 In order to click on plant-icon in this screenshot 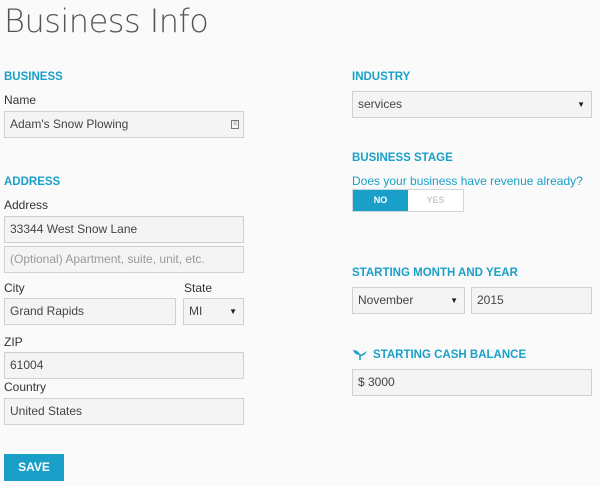, I will do `click(360, 355)`.